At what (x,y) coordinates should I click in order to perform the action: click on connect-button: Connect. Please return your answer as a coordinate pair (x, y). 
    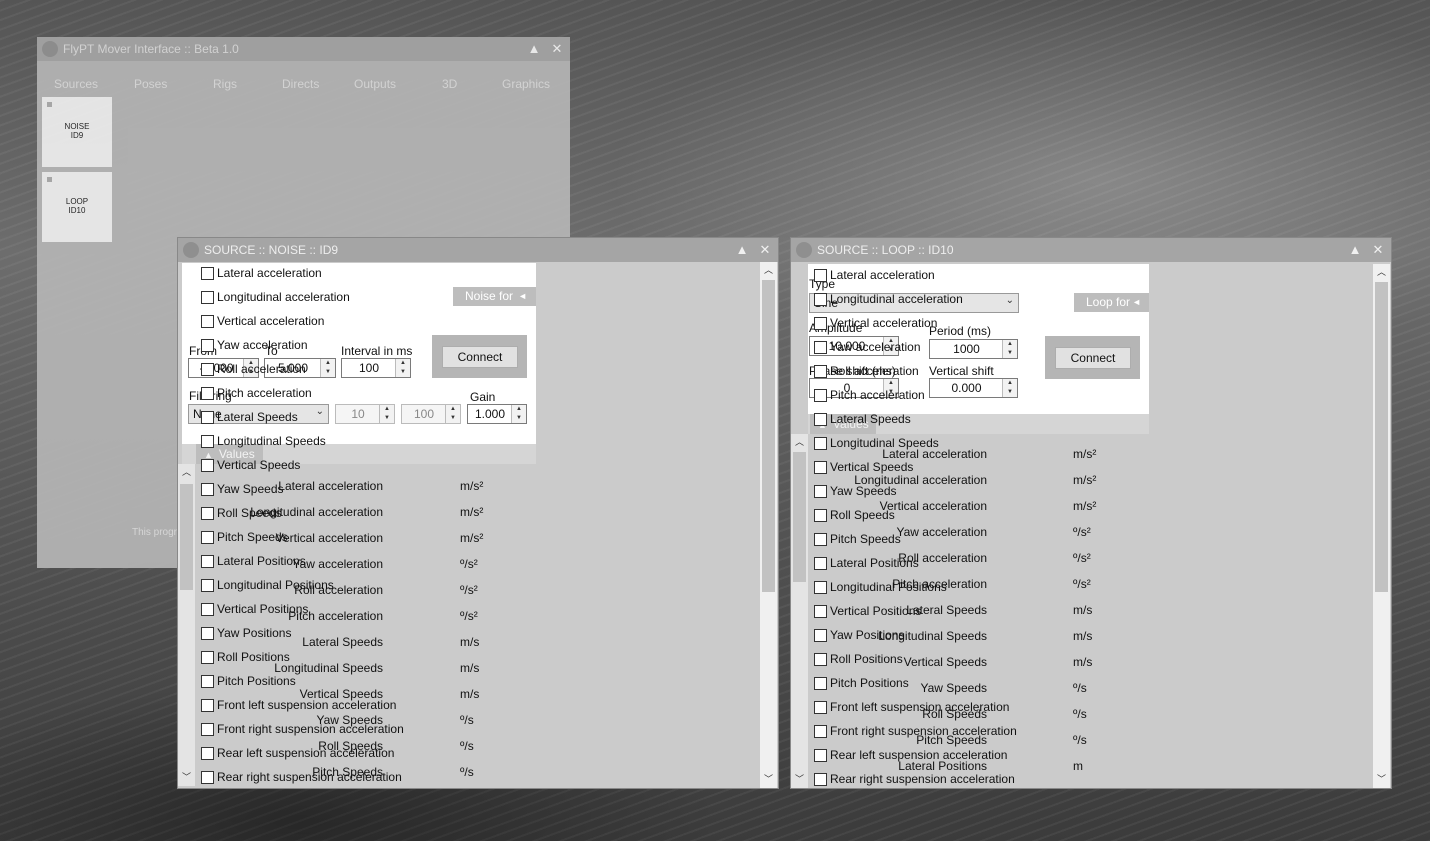
    Looking at the image, I should click on (480, 357).